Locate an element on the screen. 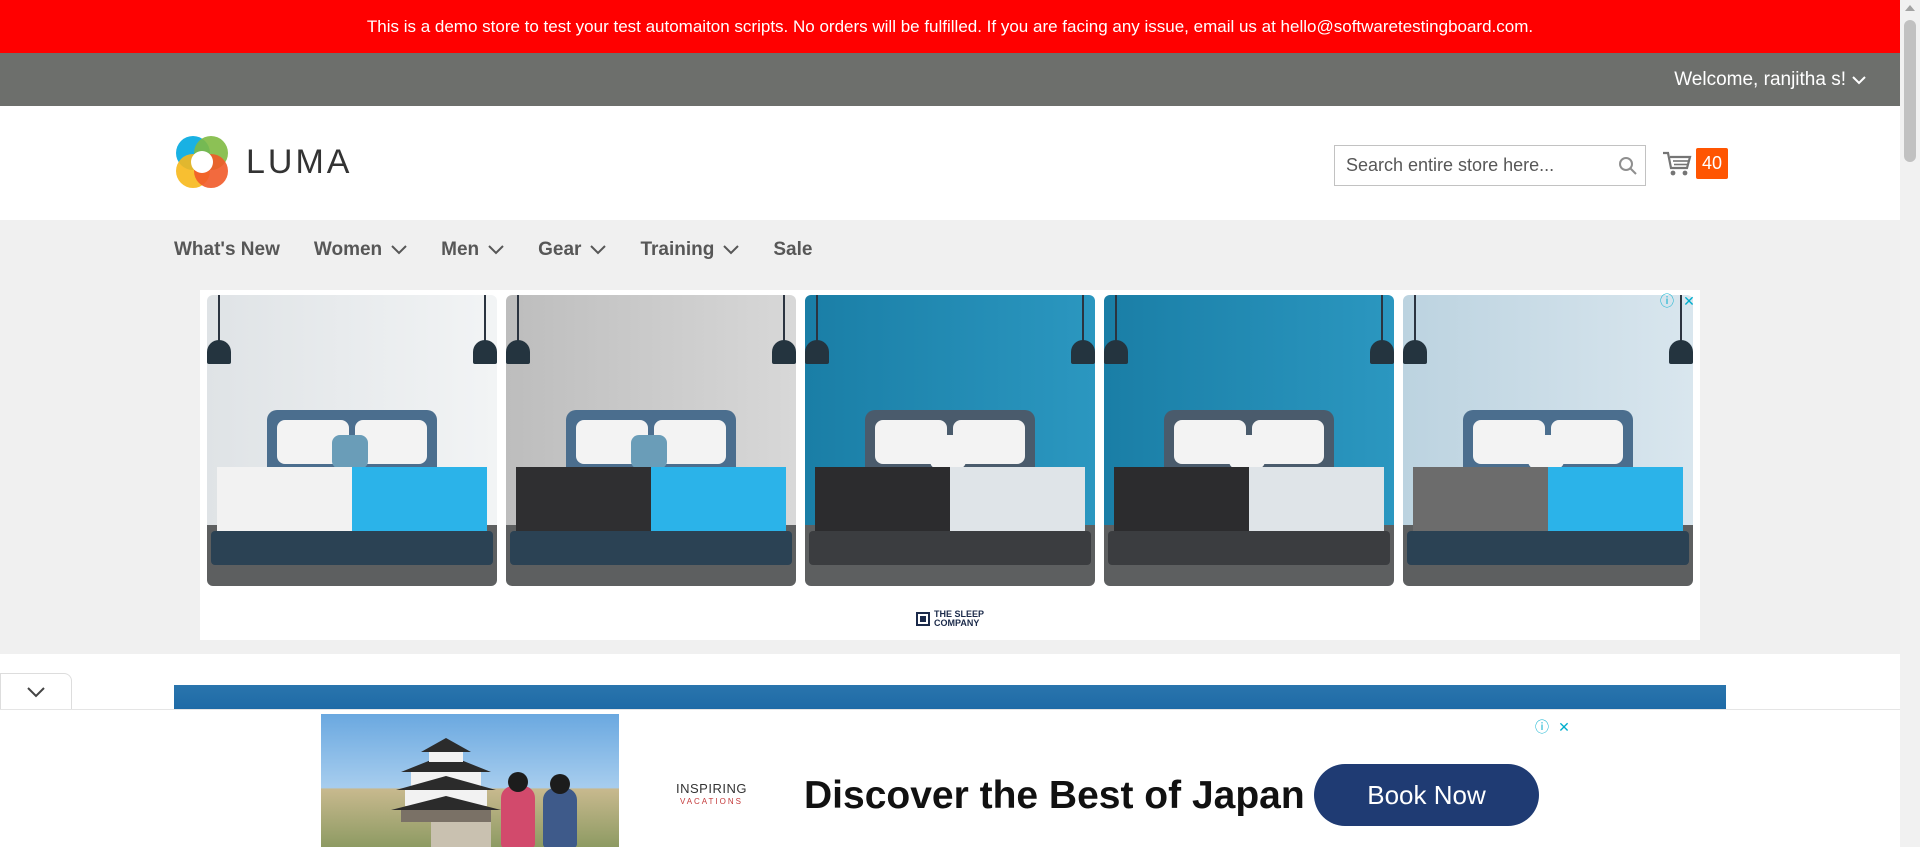  nav-item-training: Training is located at coordinates (690, 250).